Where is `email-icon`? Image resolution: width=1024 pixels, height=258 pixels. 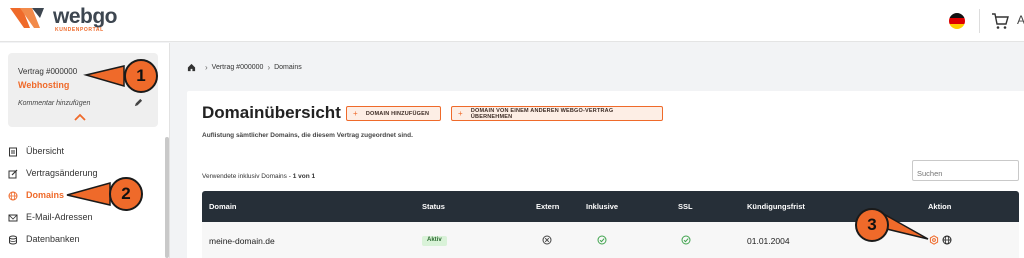
email-icon is located at coordinates (13, 218).